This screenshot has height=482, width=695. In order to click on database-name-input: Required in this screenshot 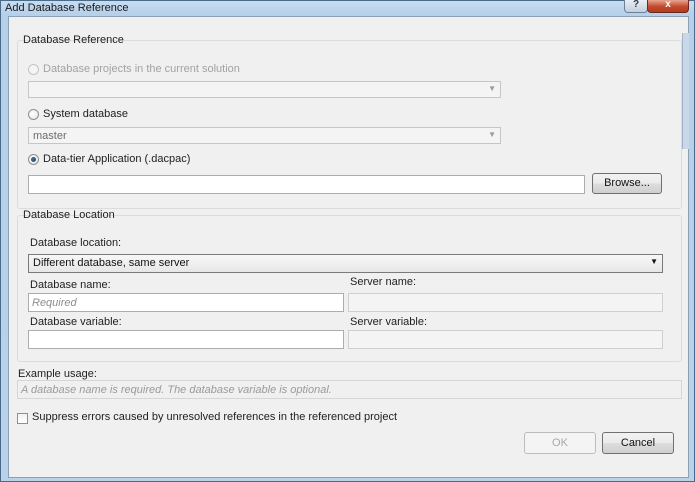, I will do `click(186, 302)`.